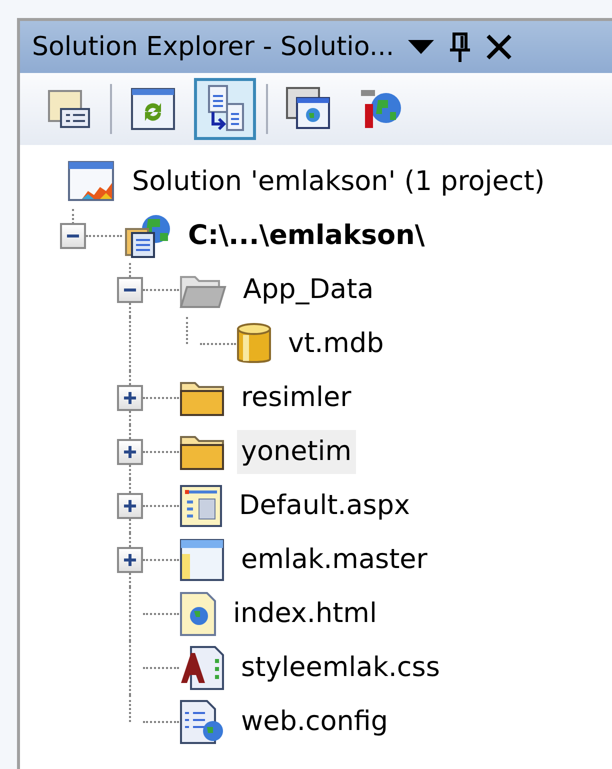 The image size is (612, 769). What do you see at coordinates (314, 722) in the screenshot?
I see `tree-item: web.config` at bounding box center [314, 722].